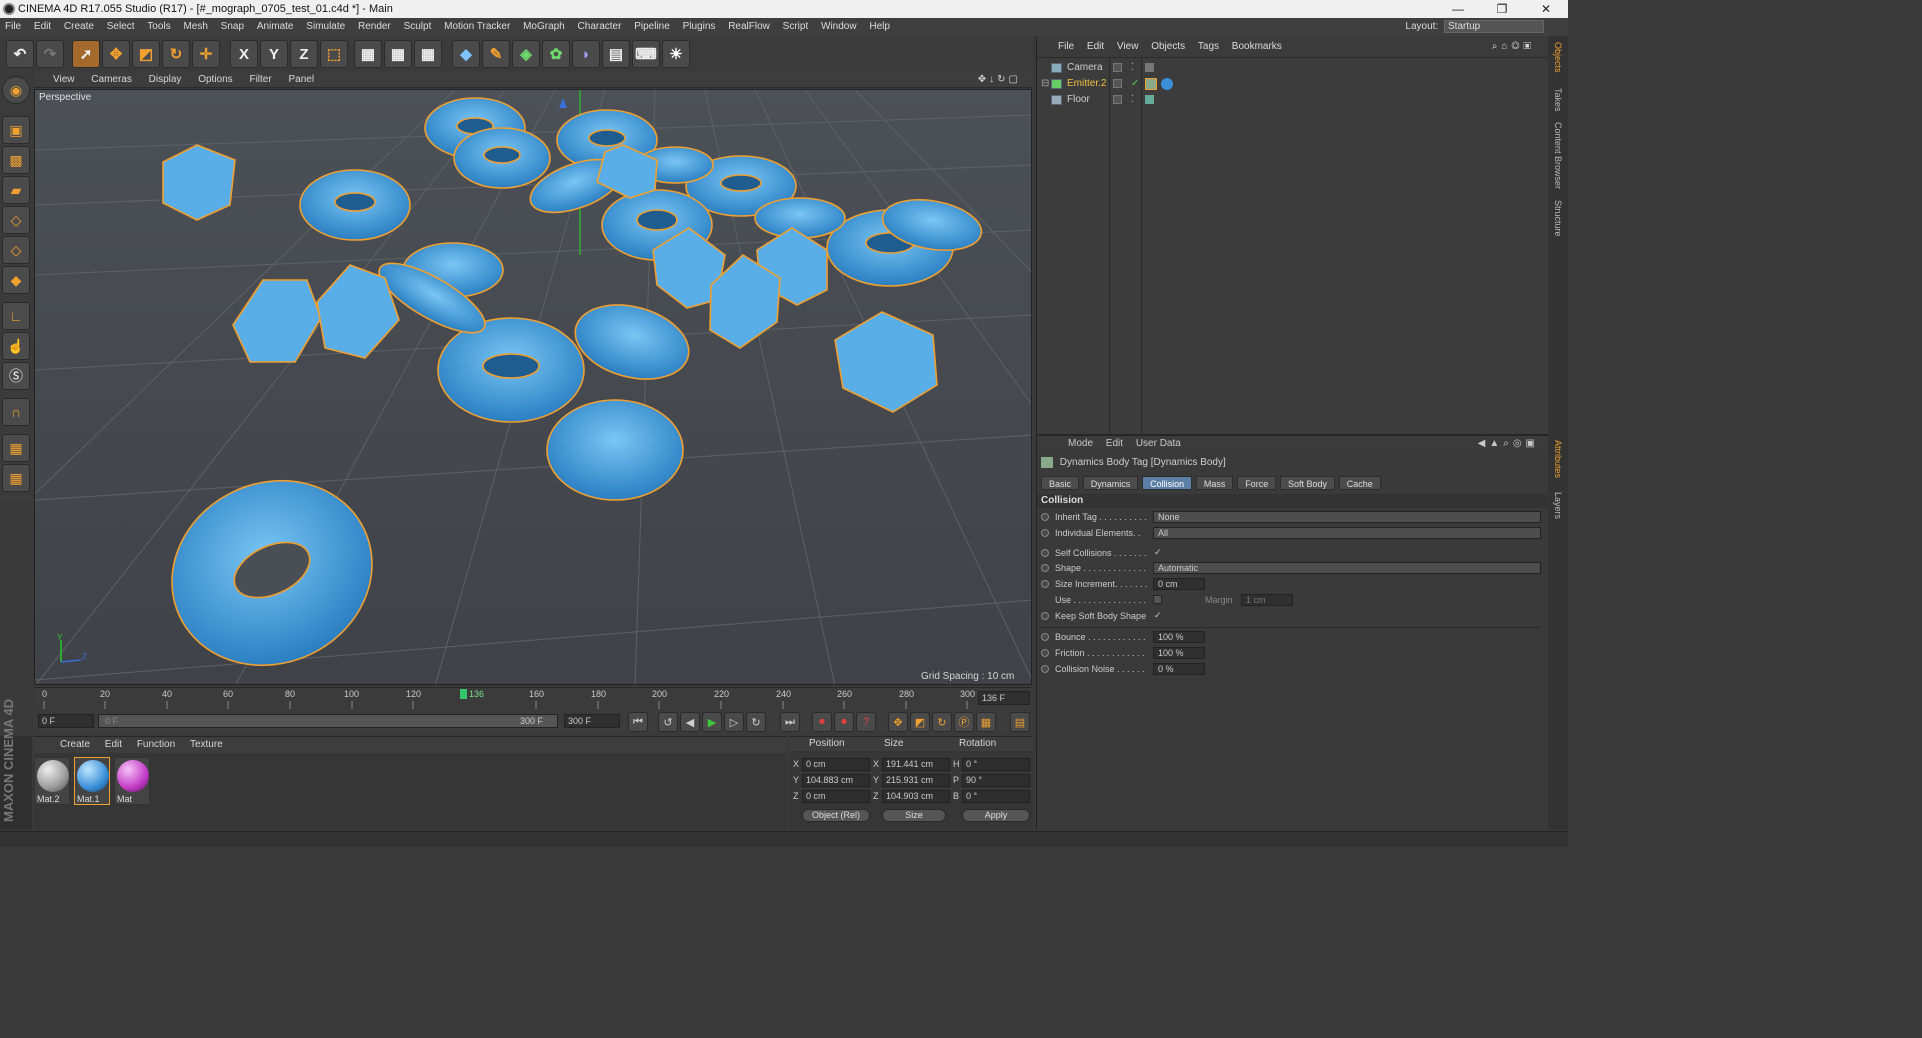 The height and width of the screenshot is (1038, 1922). What do you see at coordinates (398, 54) in the screenshot?
I see `render-picture-viewer-icon: ▦` at bounding box center [398, 54].